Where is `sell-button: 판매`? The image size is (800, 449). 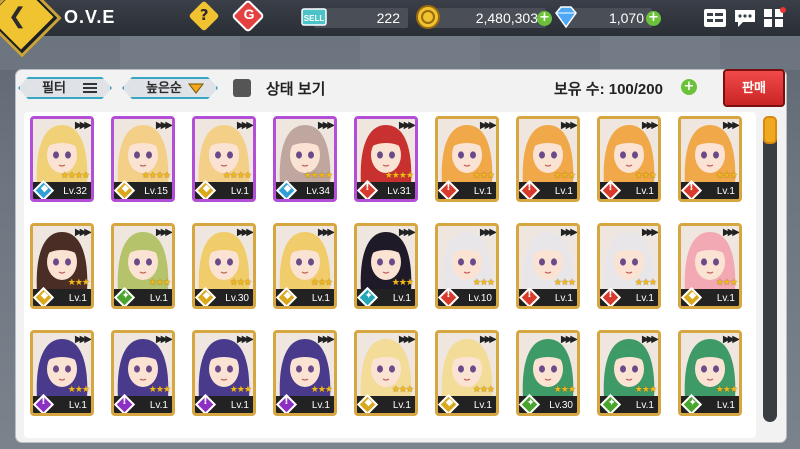 sell-button: 판매 is located at coordinates (754, 88).